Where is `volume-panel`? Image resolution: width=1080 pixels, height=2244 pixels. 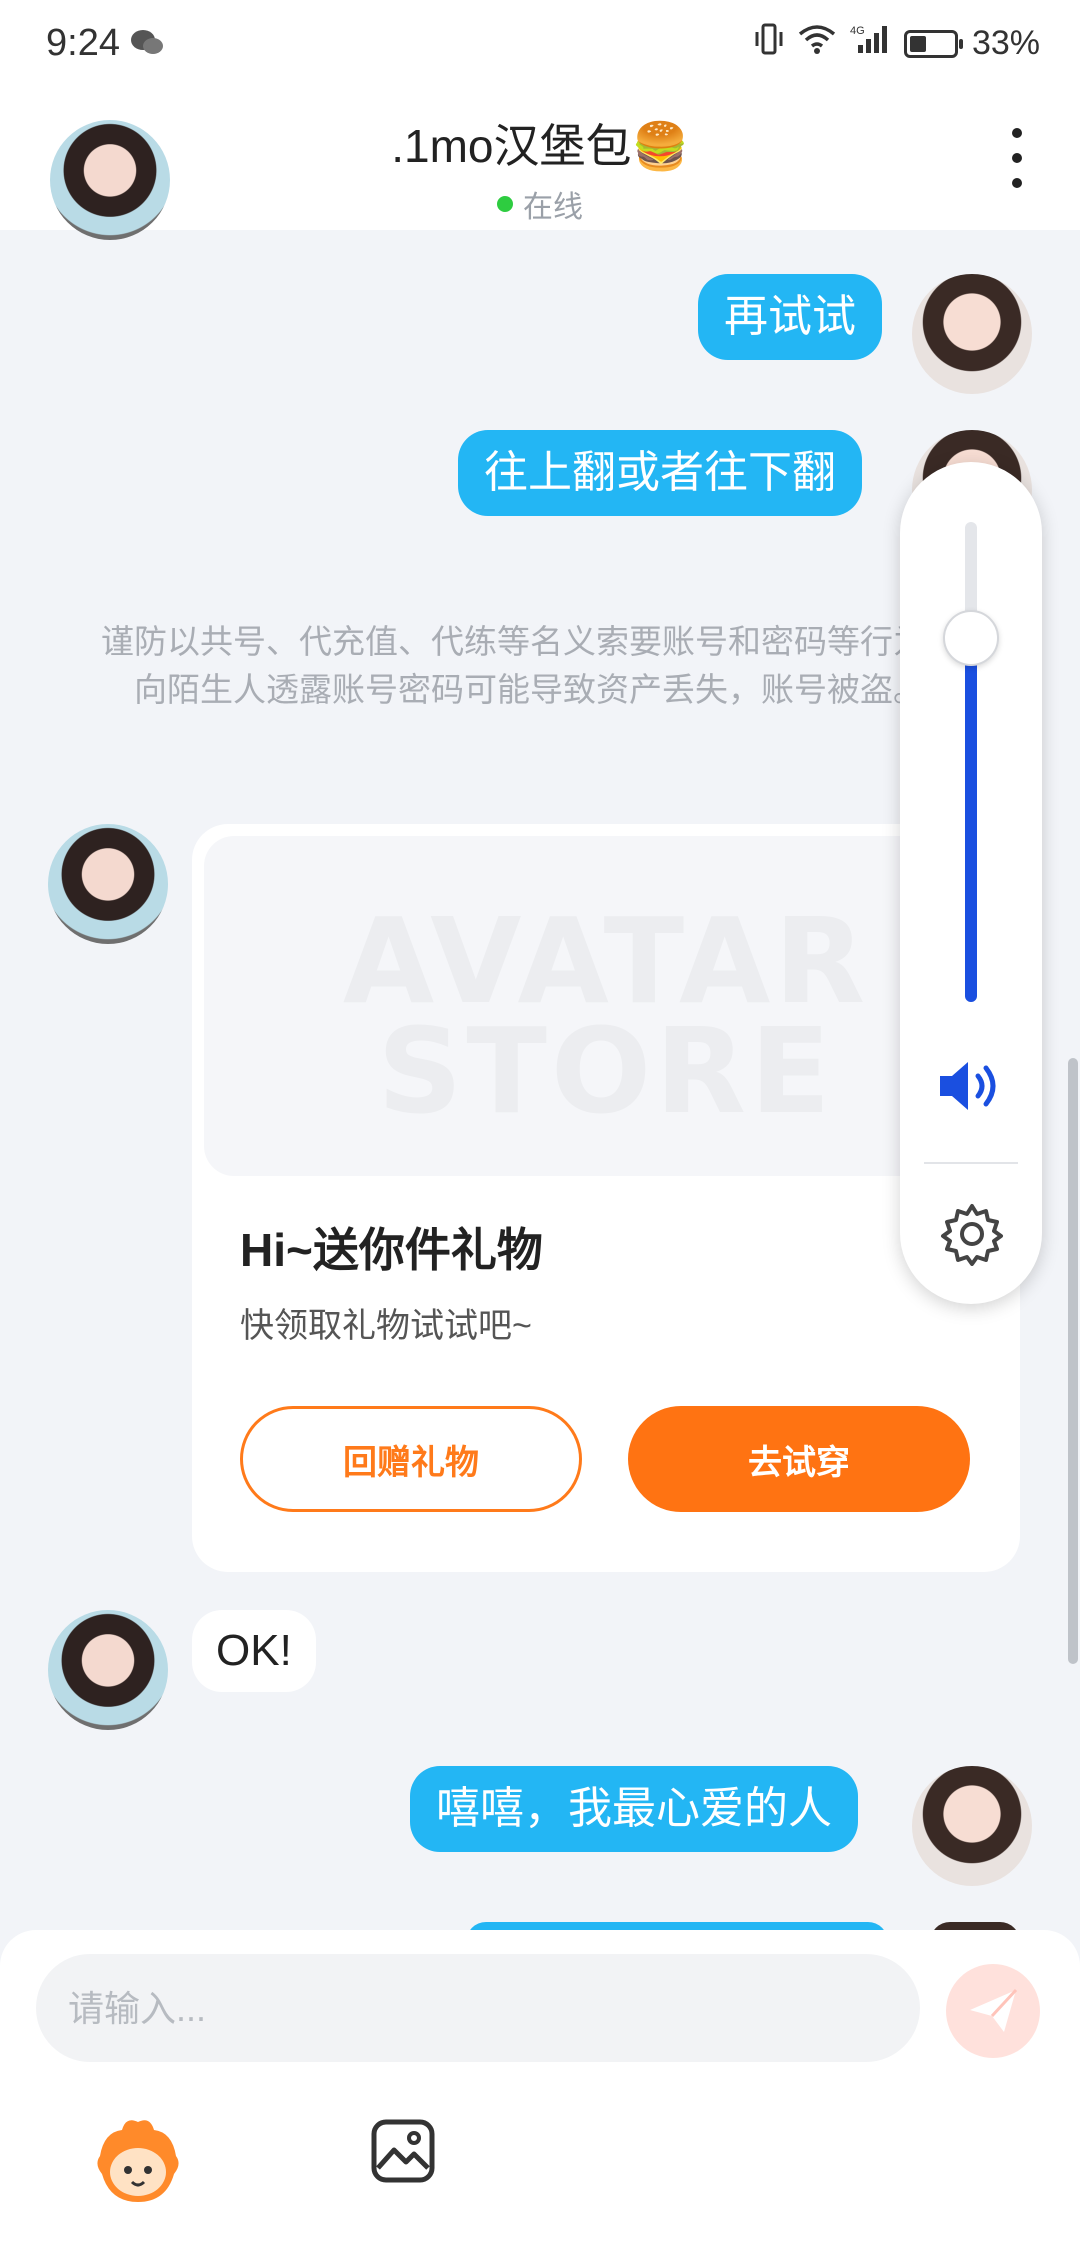
volume-panel is located at coordinates (971, 883).